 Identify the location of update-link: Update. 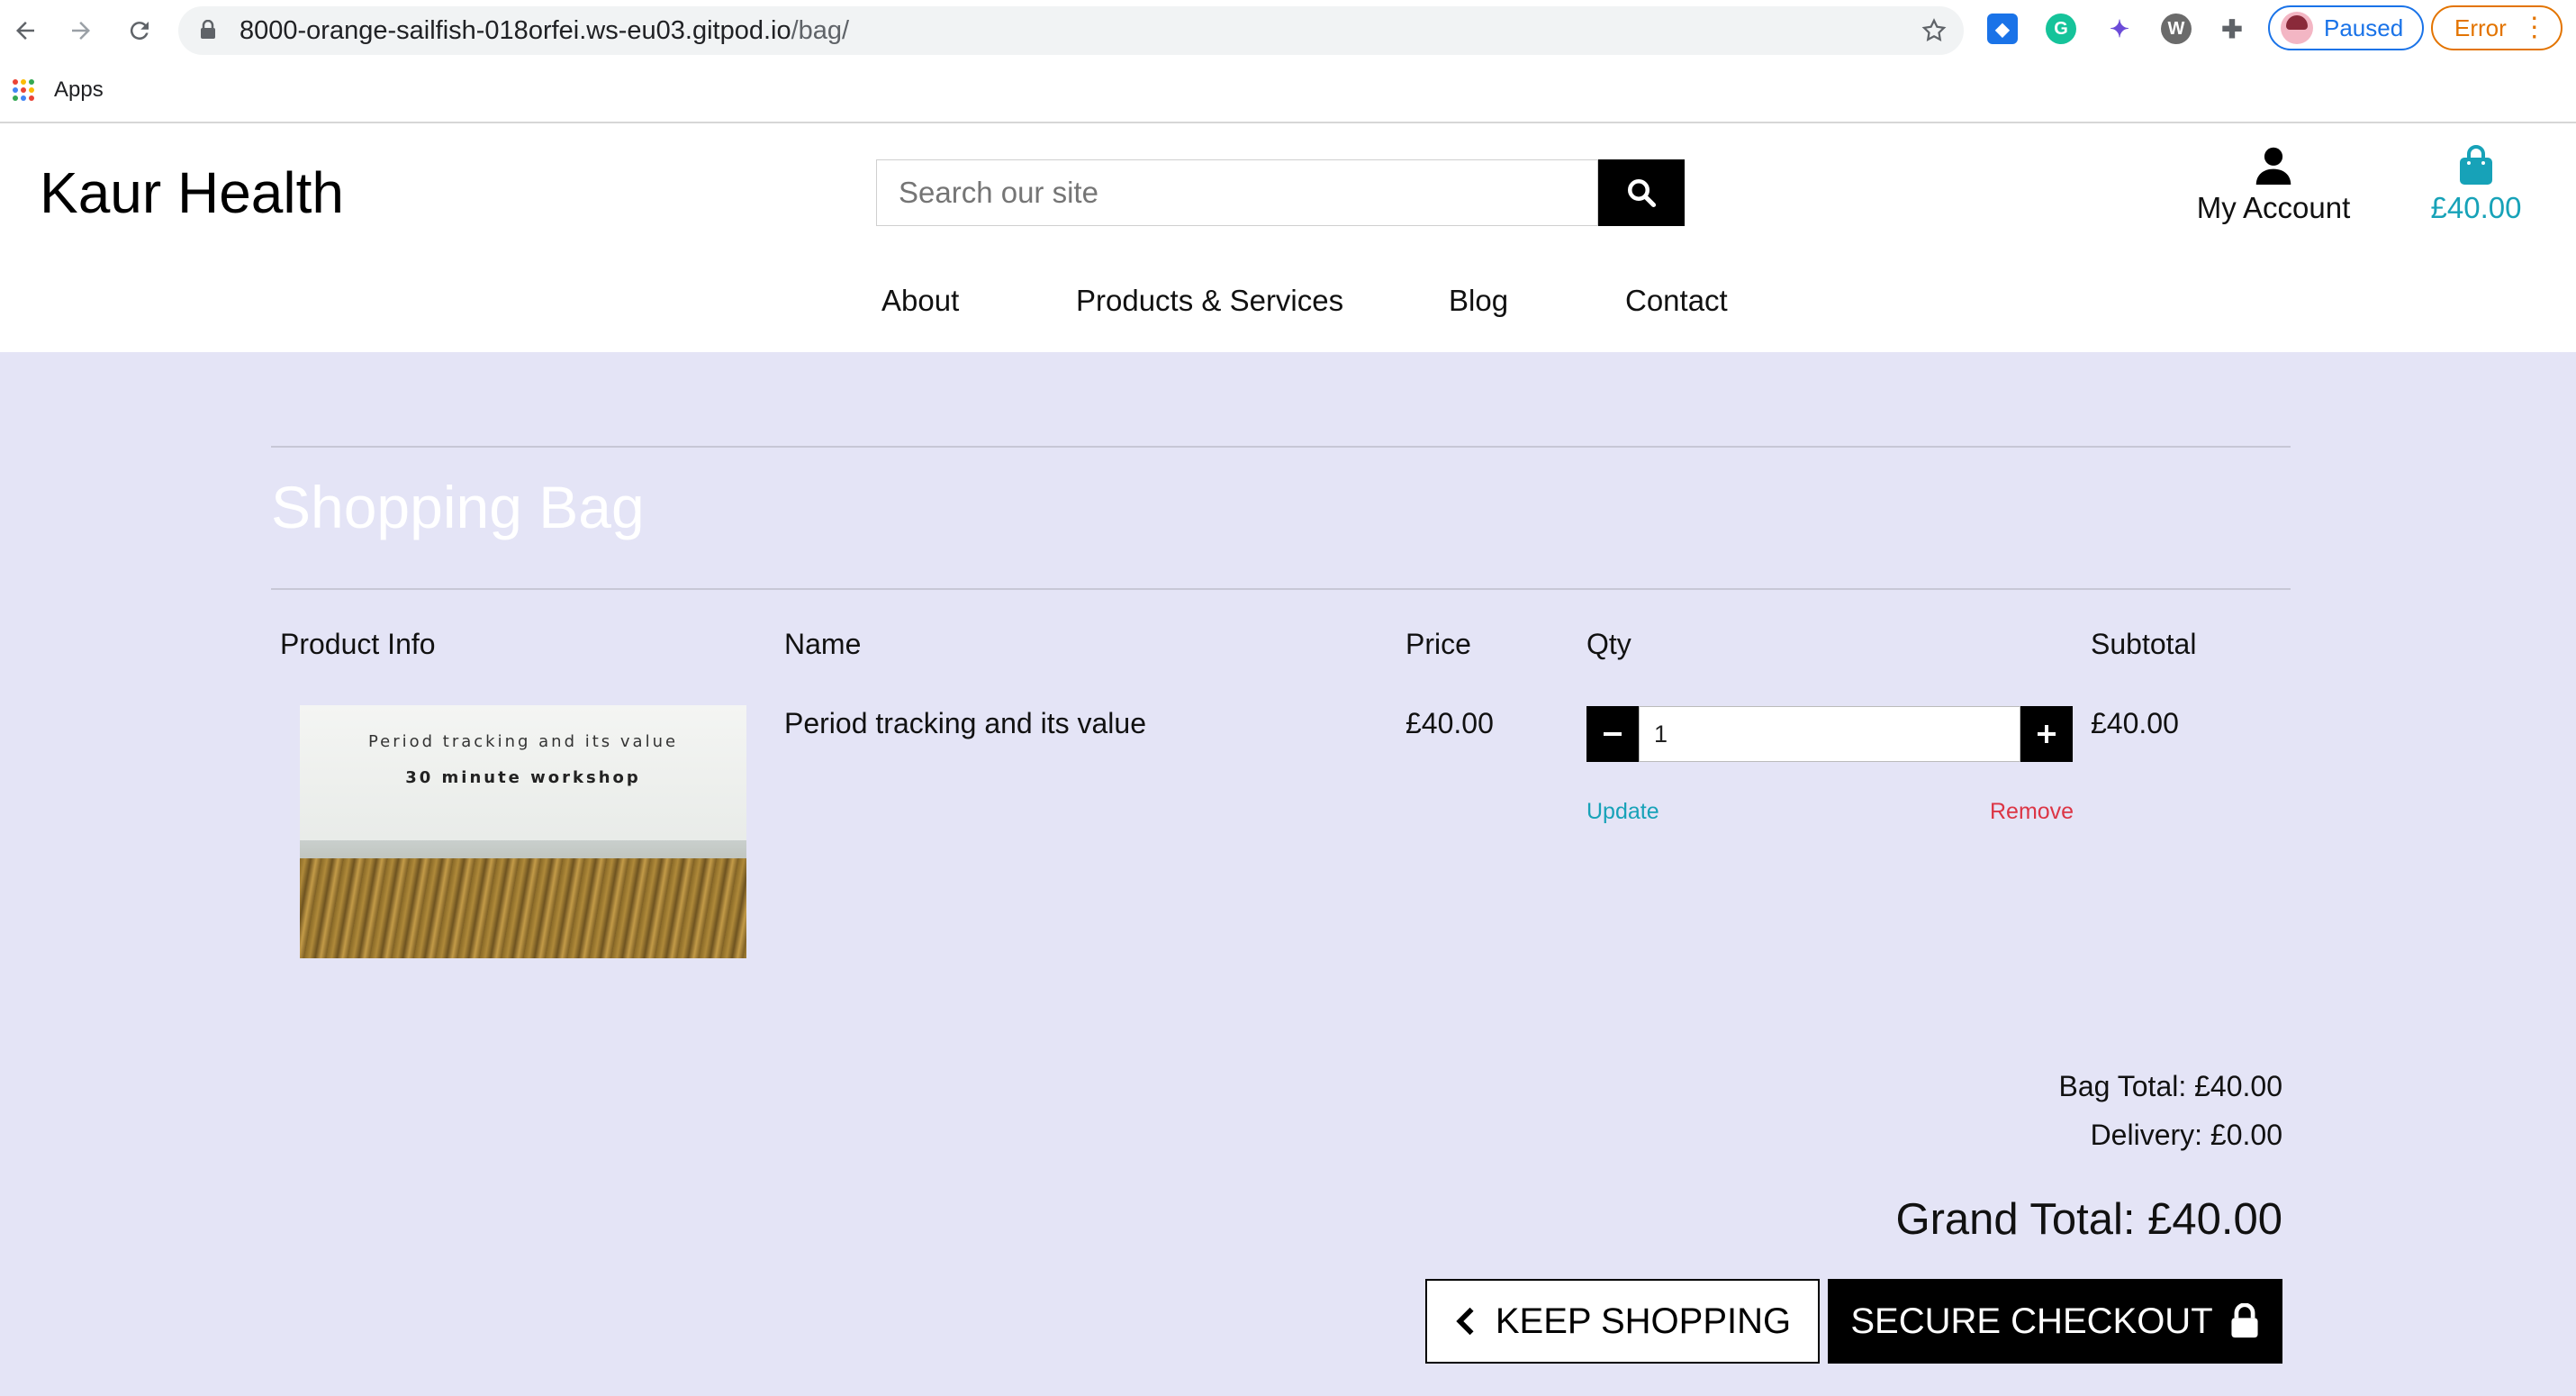
(1622, 812).